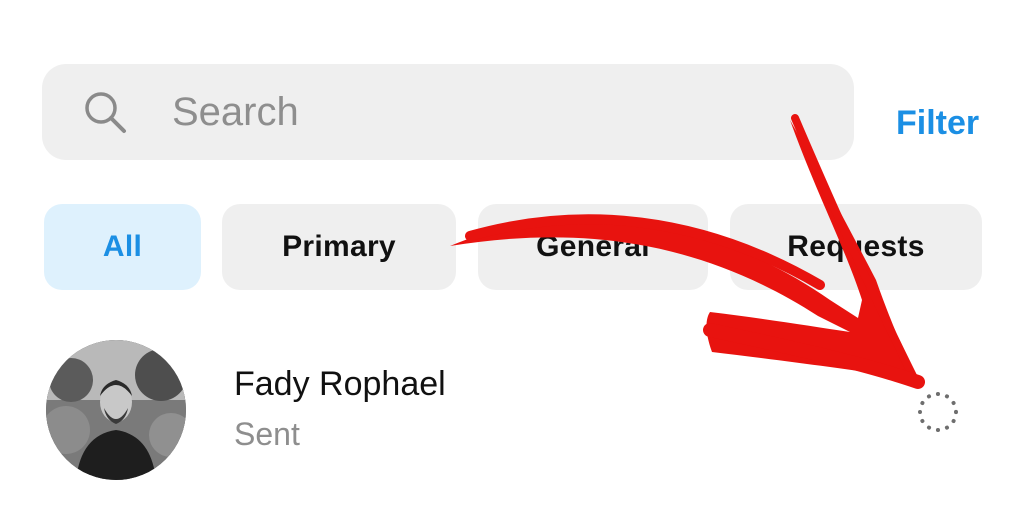  I want to click on conversation-name: Fady Rophael, so click(340, 384).